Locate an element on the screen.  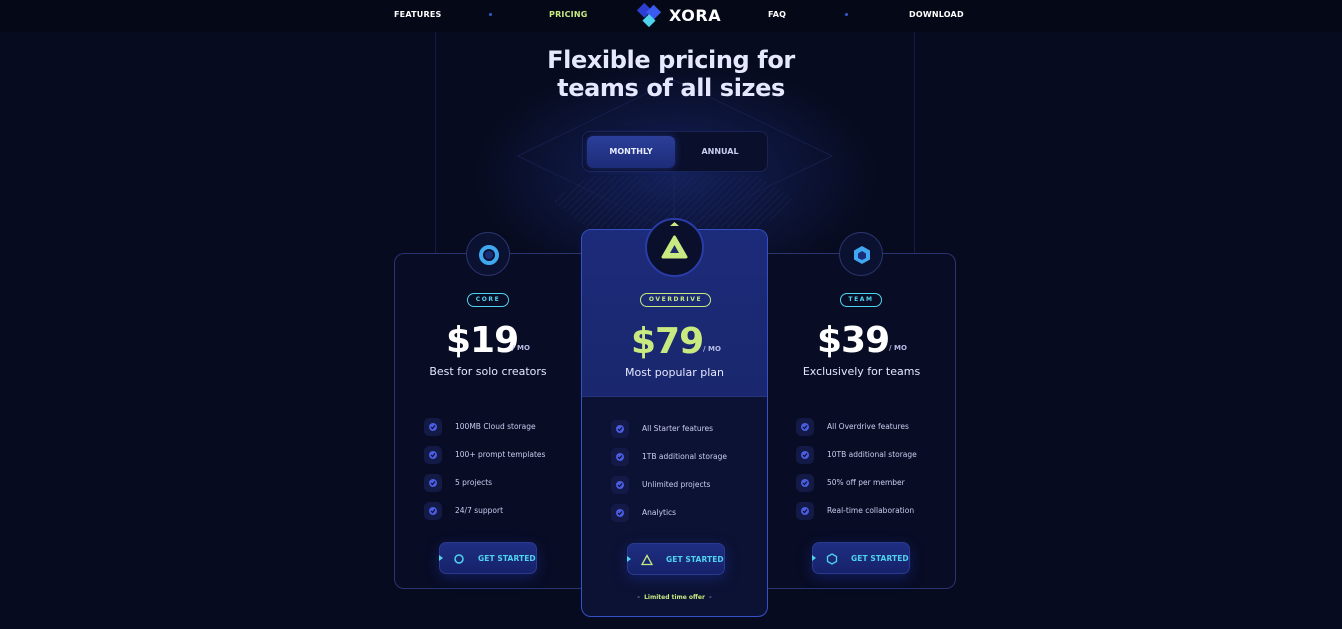
divider is located at coordinates (674, 396).